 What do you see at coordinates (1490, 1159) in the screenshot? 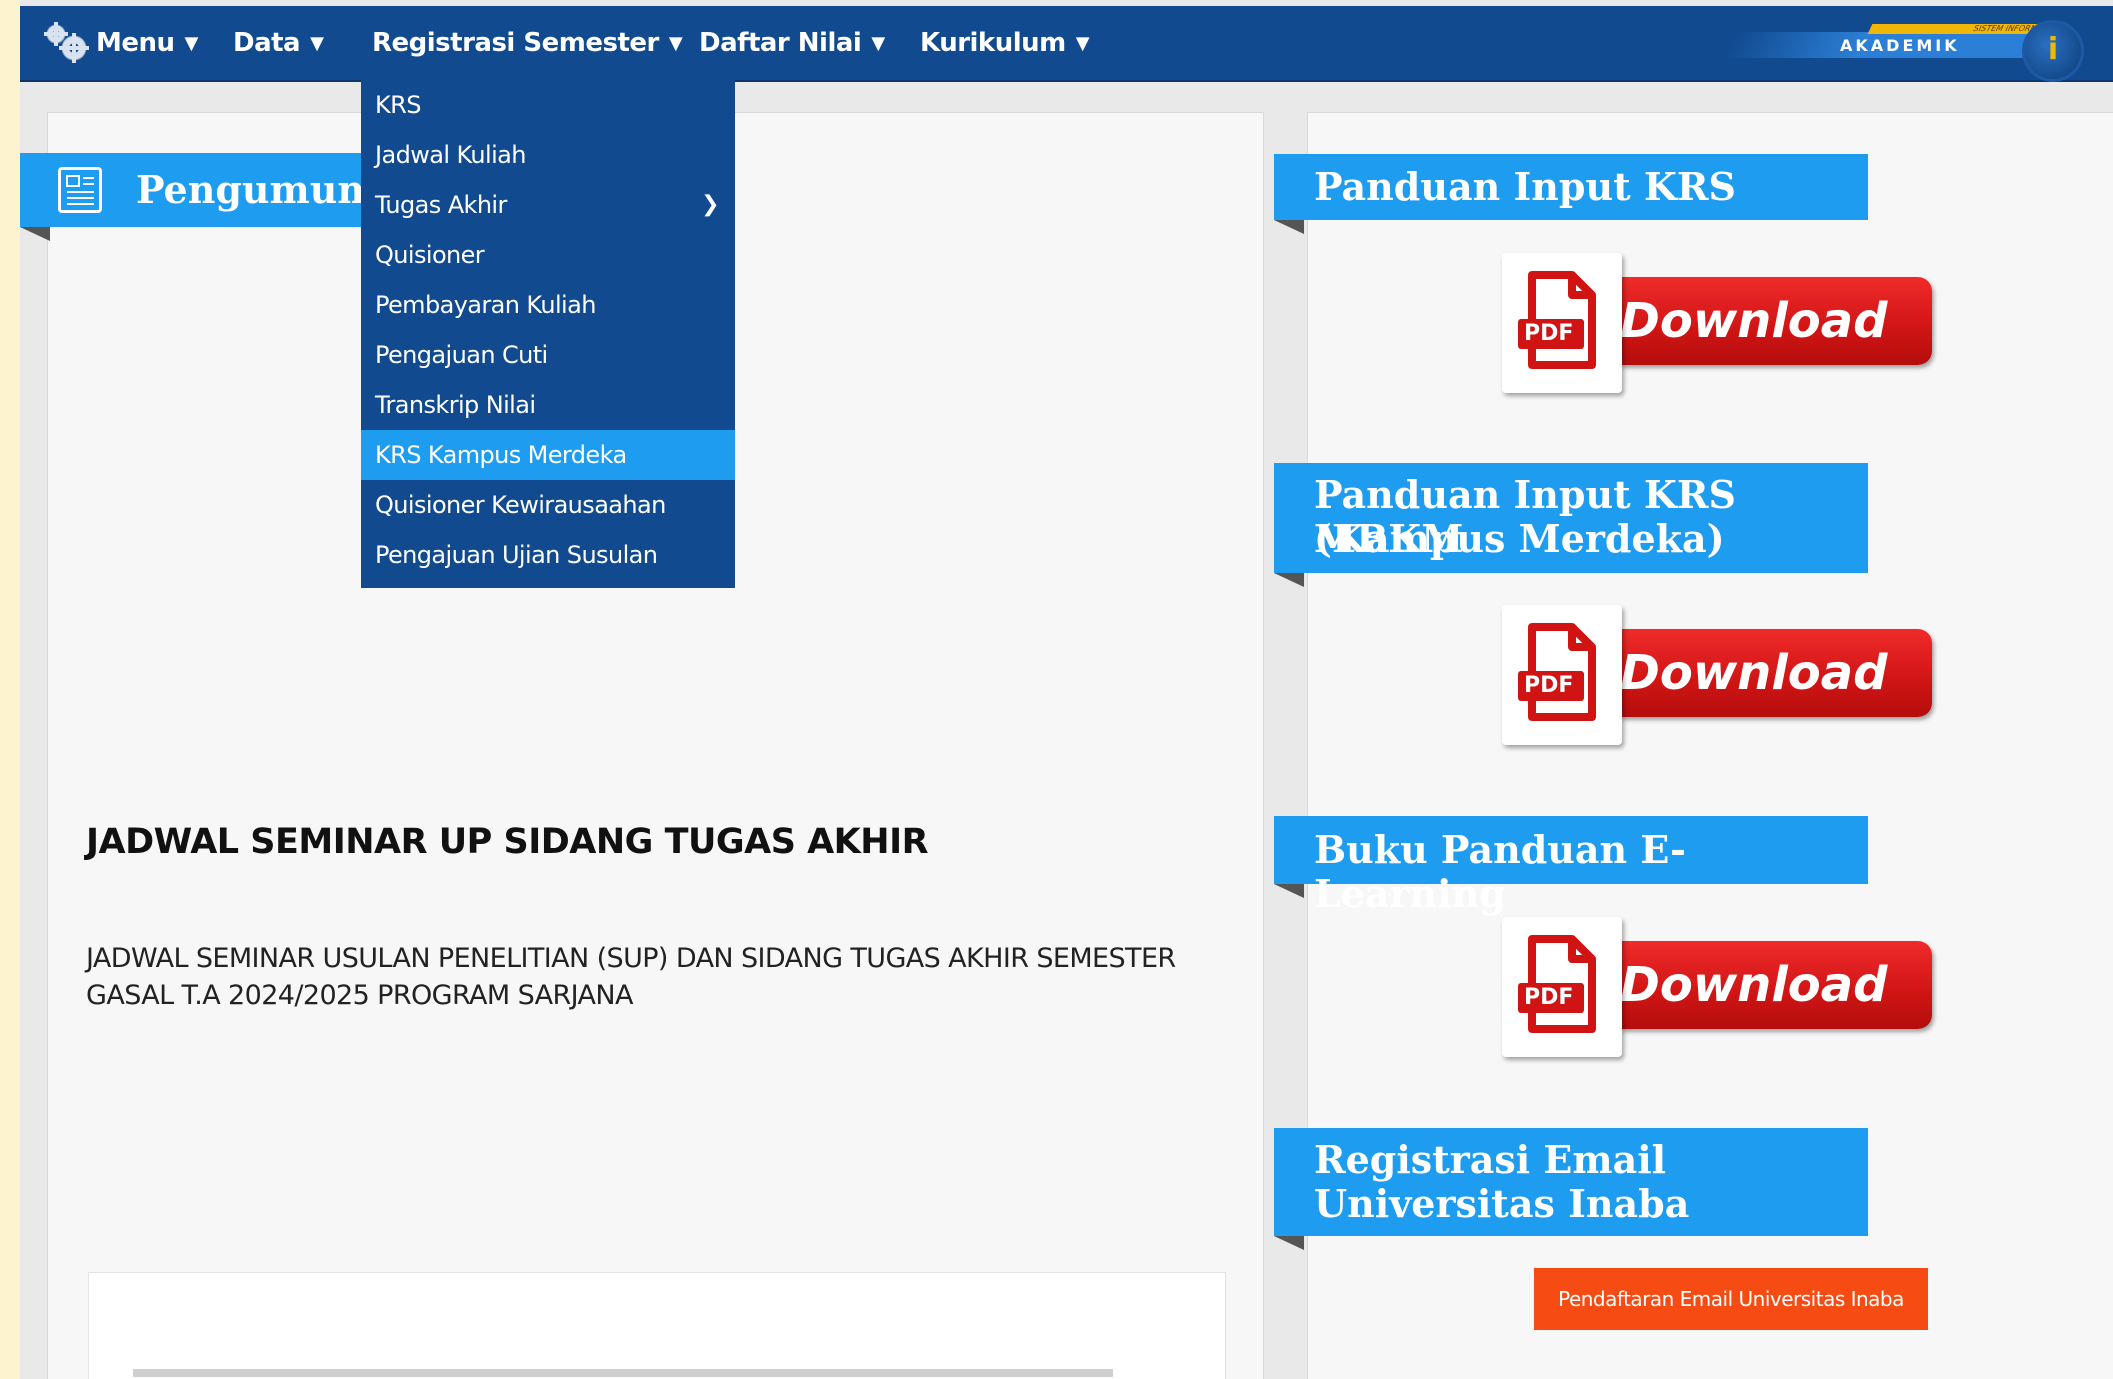
I see `section-title-line1: Registrasi Email` at bounding box center [1490, 1159].